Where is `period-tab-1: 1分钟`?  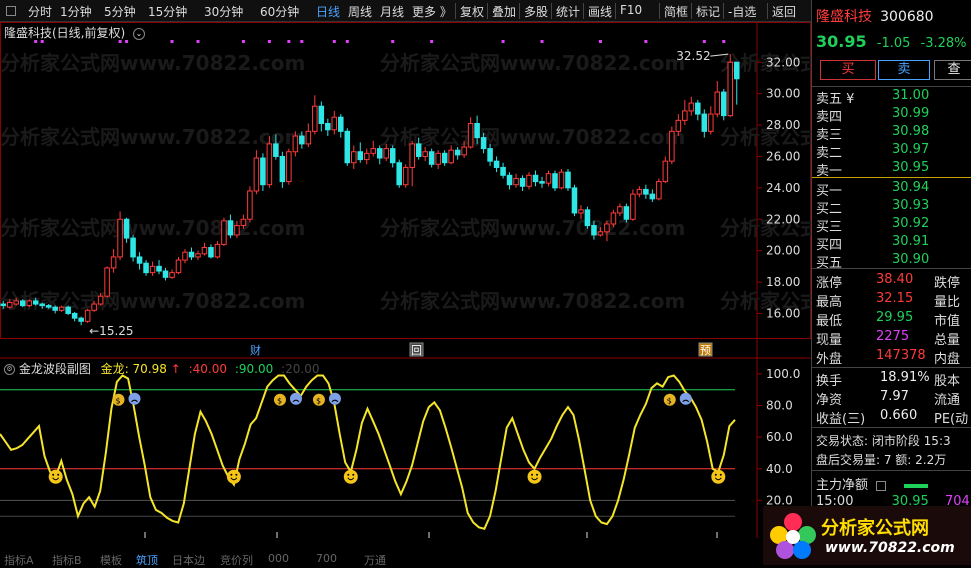
period-tab-1: 1分钟 is located at coordinates (76, 11).